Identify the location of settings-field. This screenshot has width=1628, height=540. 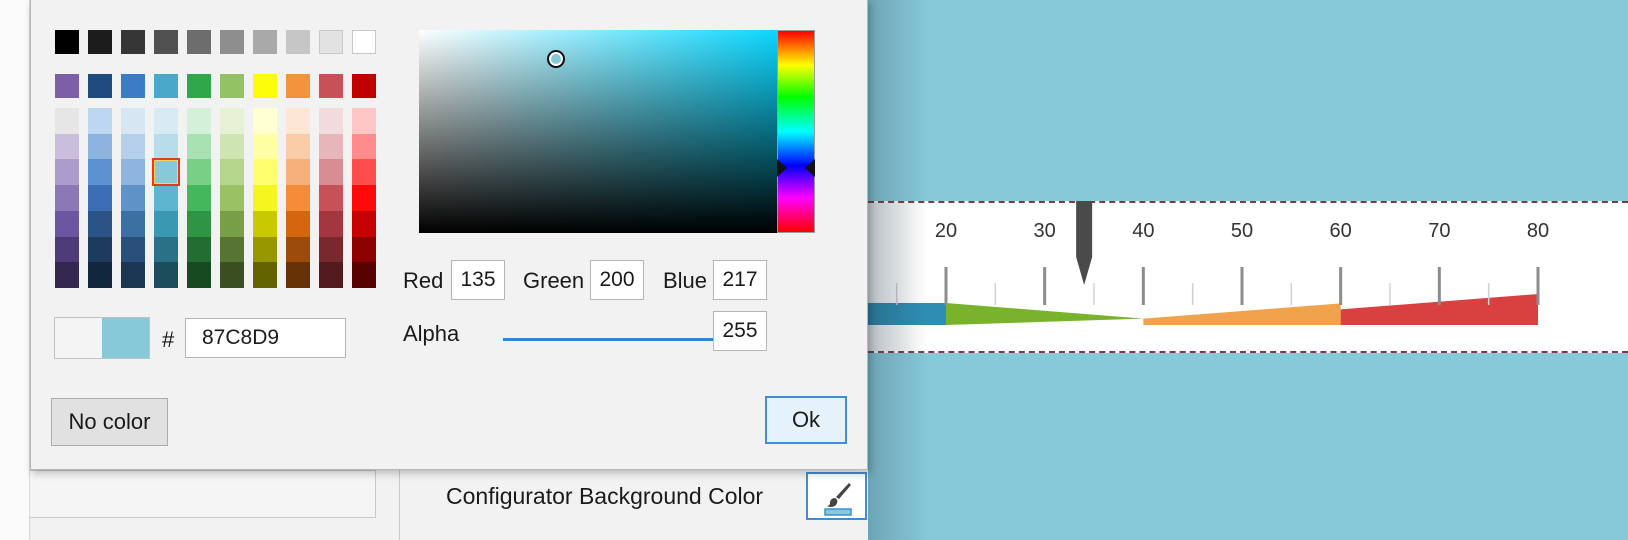
(203, 494).